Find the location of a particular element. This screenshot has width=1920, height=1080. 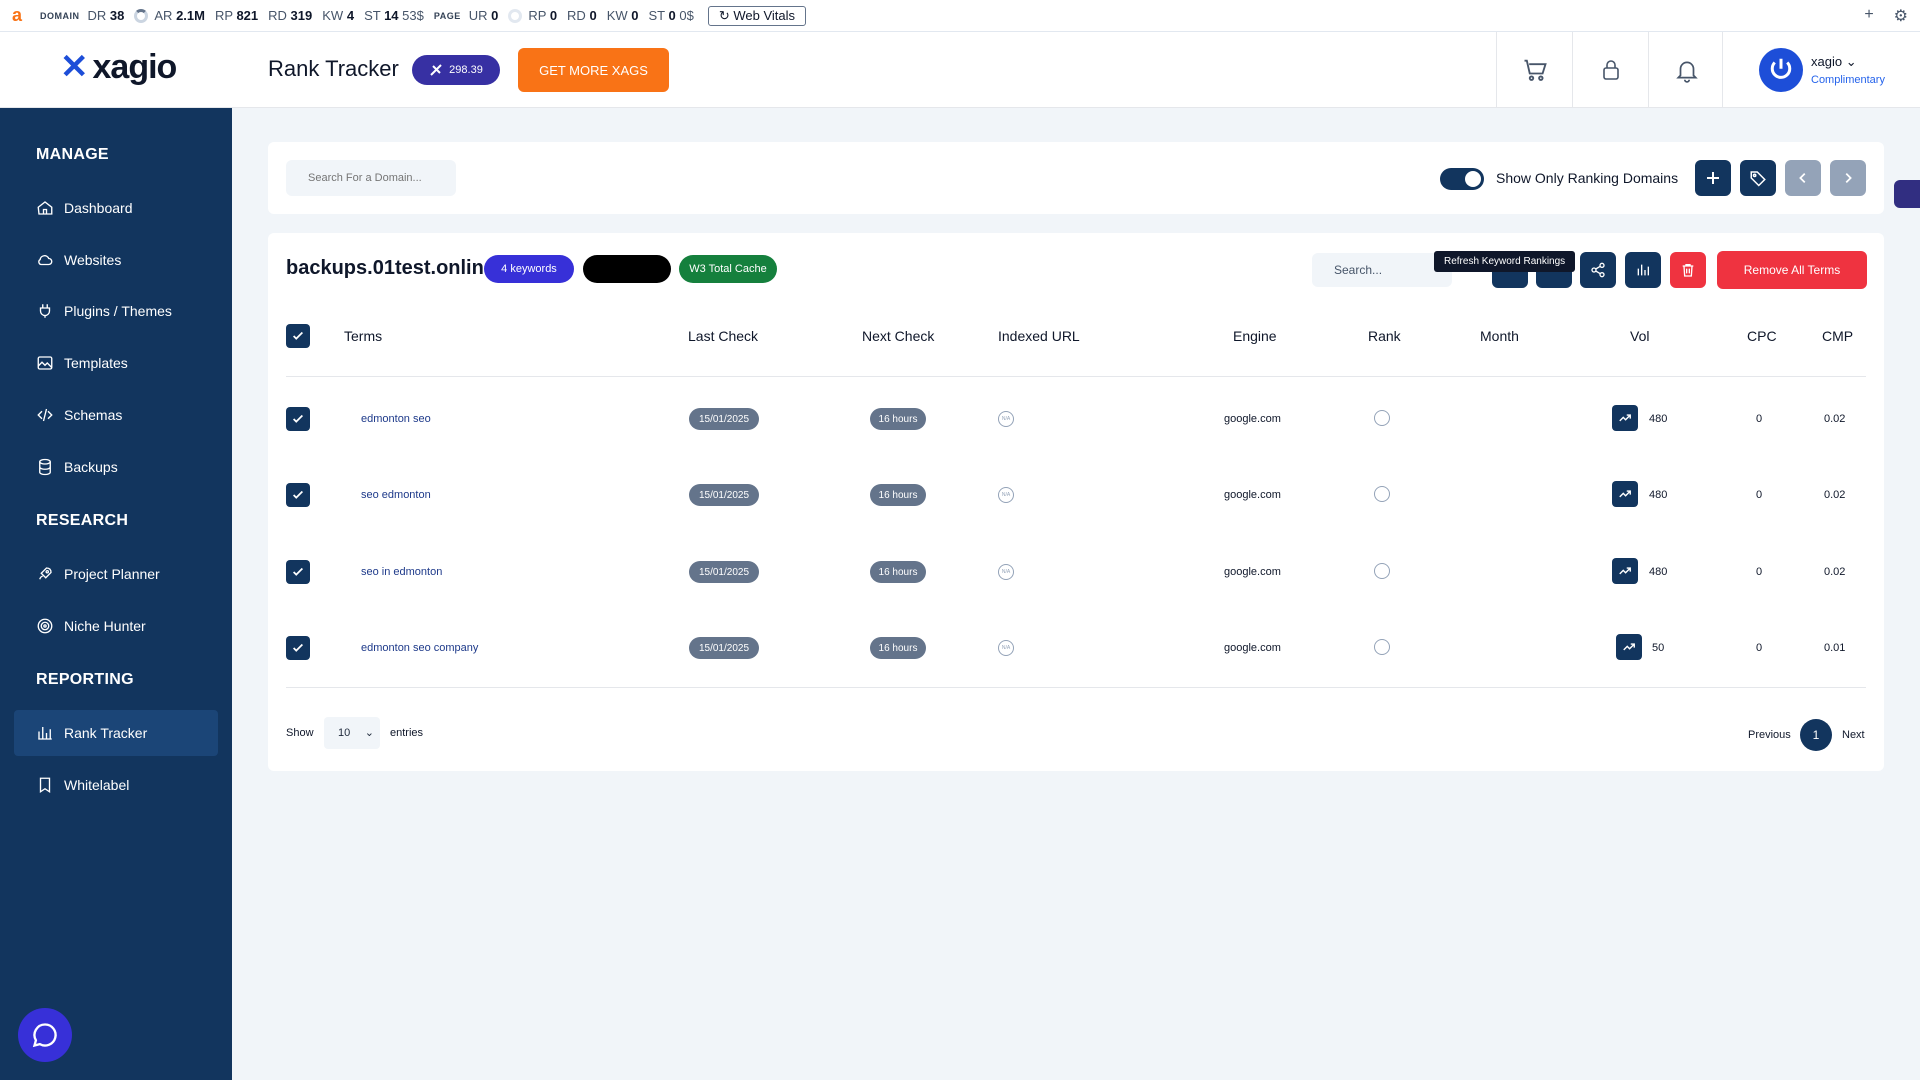

domain-search-input is located at coordinates (371, 178).